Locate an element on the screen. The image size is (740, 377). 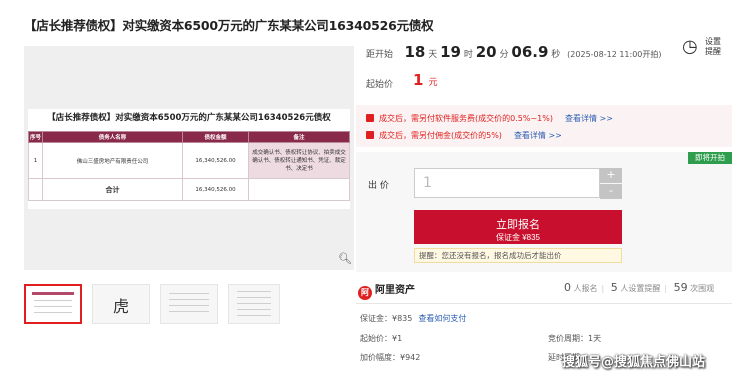
deposit-info: 保证金：¥835 查看如何支付 is located at coordinates (413, 318).